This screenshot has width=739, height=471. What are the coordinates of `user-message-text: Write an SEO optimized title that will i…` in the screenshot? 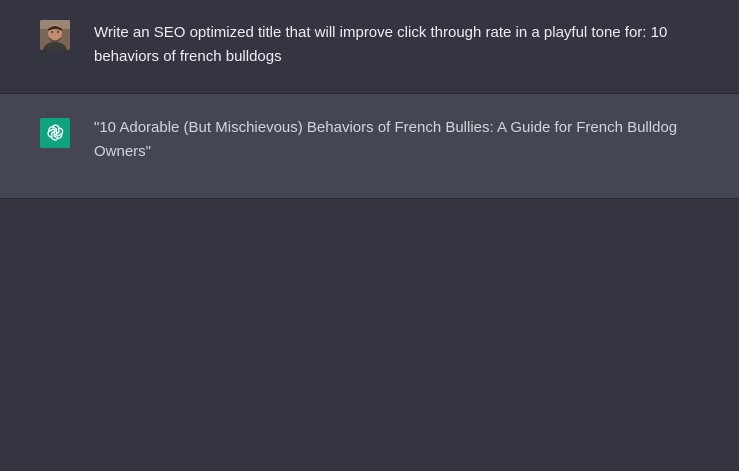 It's located at (381, 44).